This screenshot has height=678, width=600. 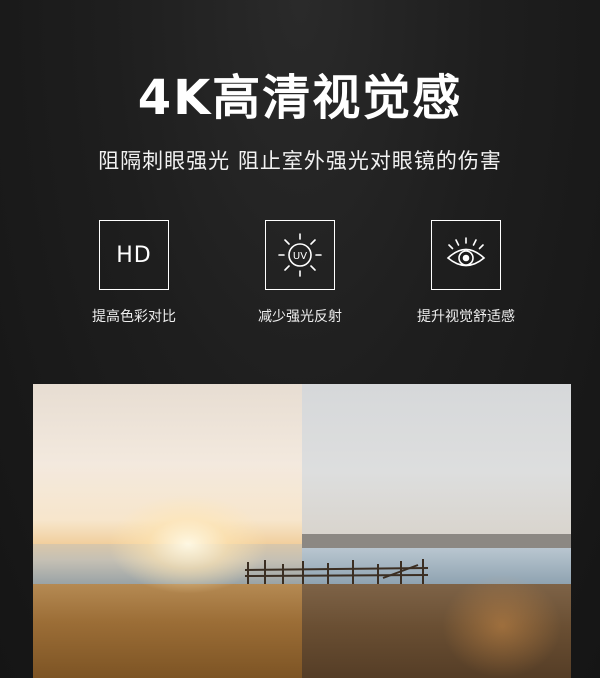 I want to click on fence-silhouette, so click(x=336, y=571).